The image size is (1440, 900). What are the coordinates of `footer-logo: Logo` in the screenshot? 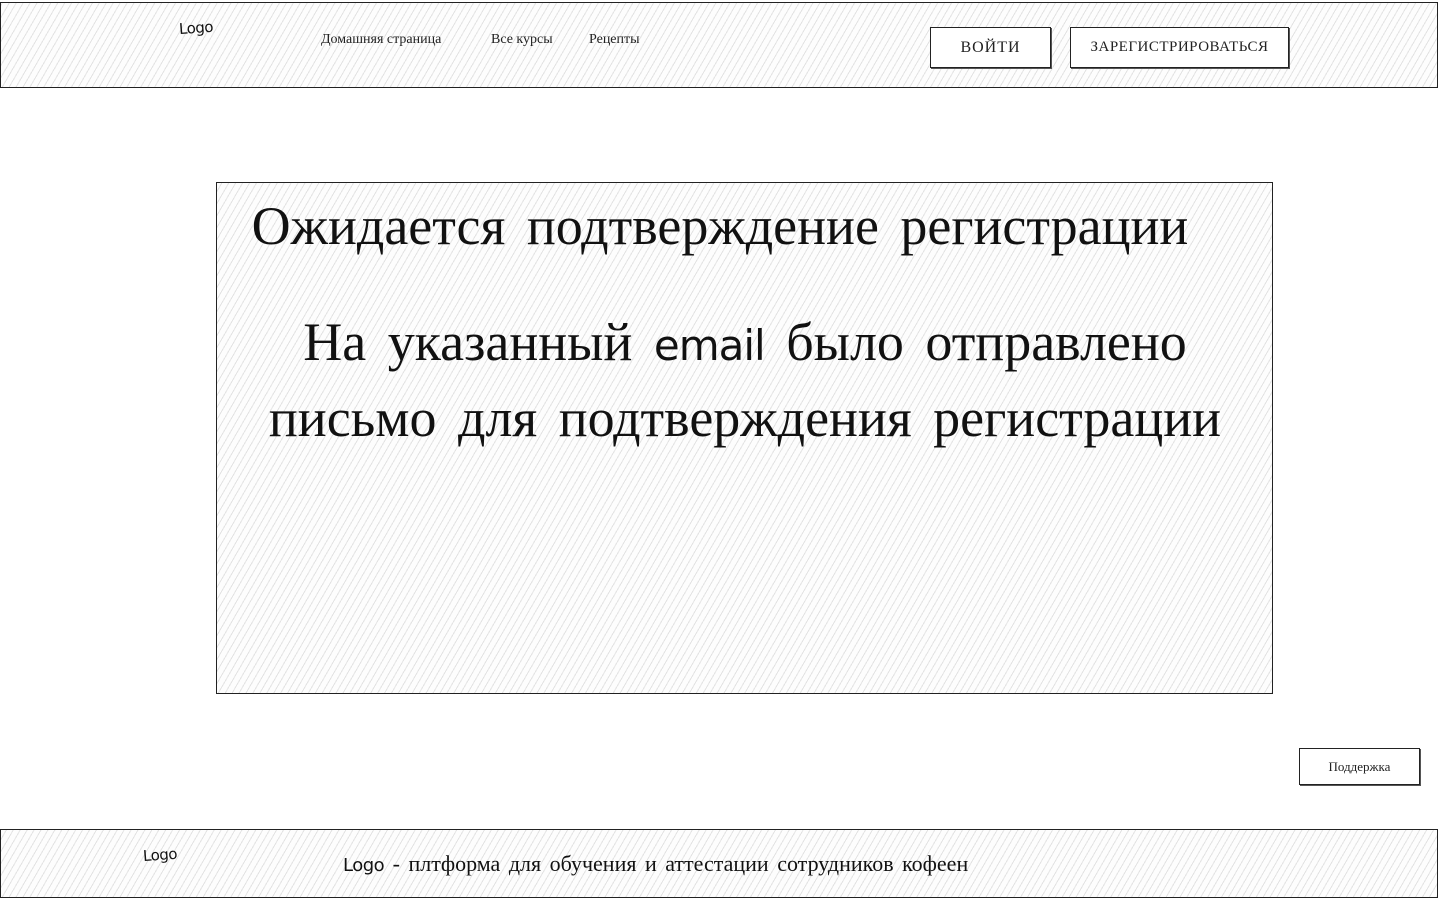 It's located at (159, 855).